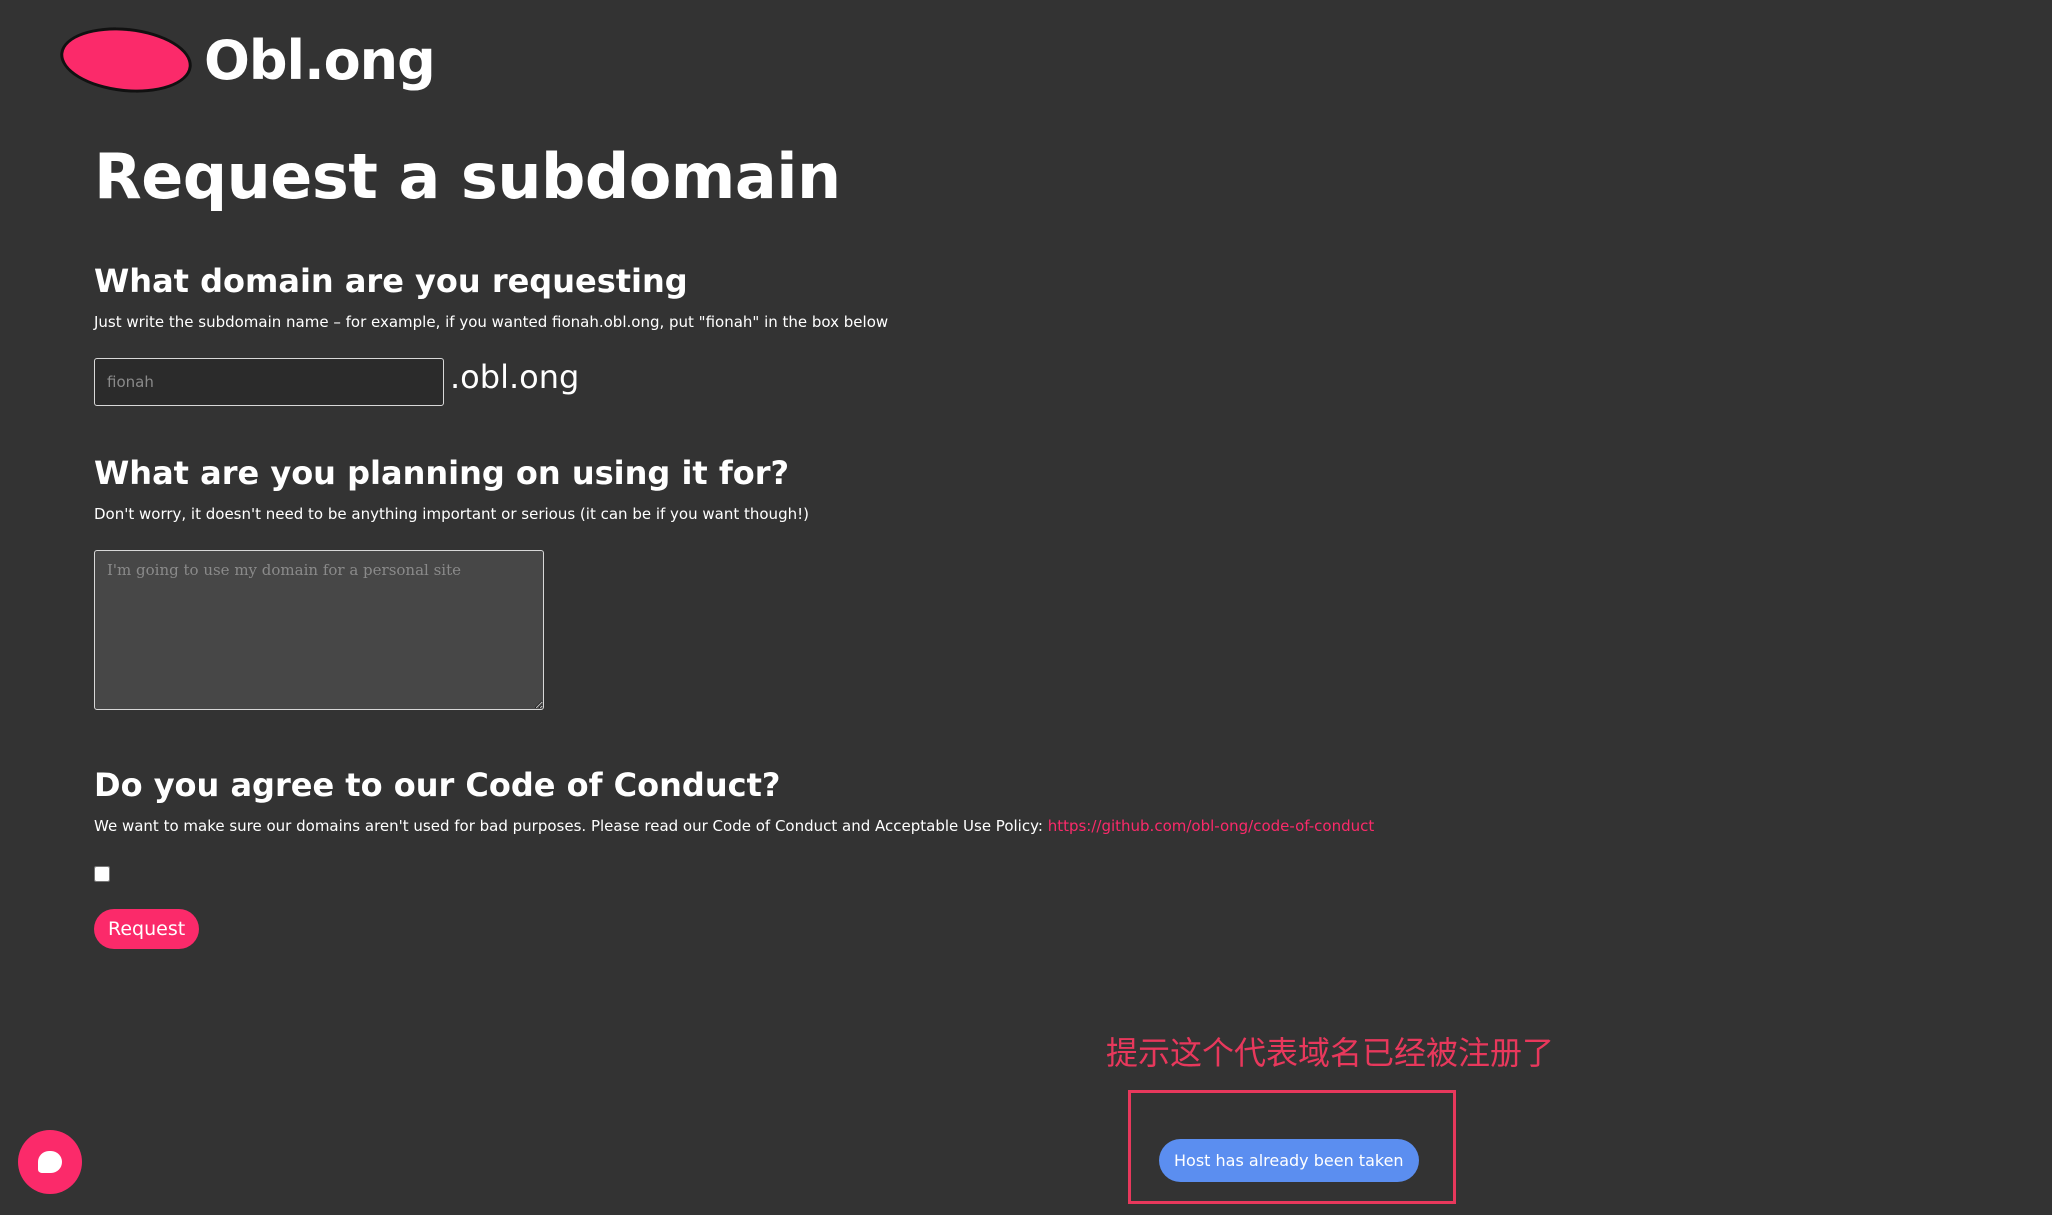  What do you see at coordinates (467, 176) in the screenshot?
I see `page-title: Request a subdomain` at bounding box center [467, 176].